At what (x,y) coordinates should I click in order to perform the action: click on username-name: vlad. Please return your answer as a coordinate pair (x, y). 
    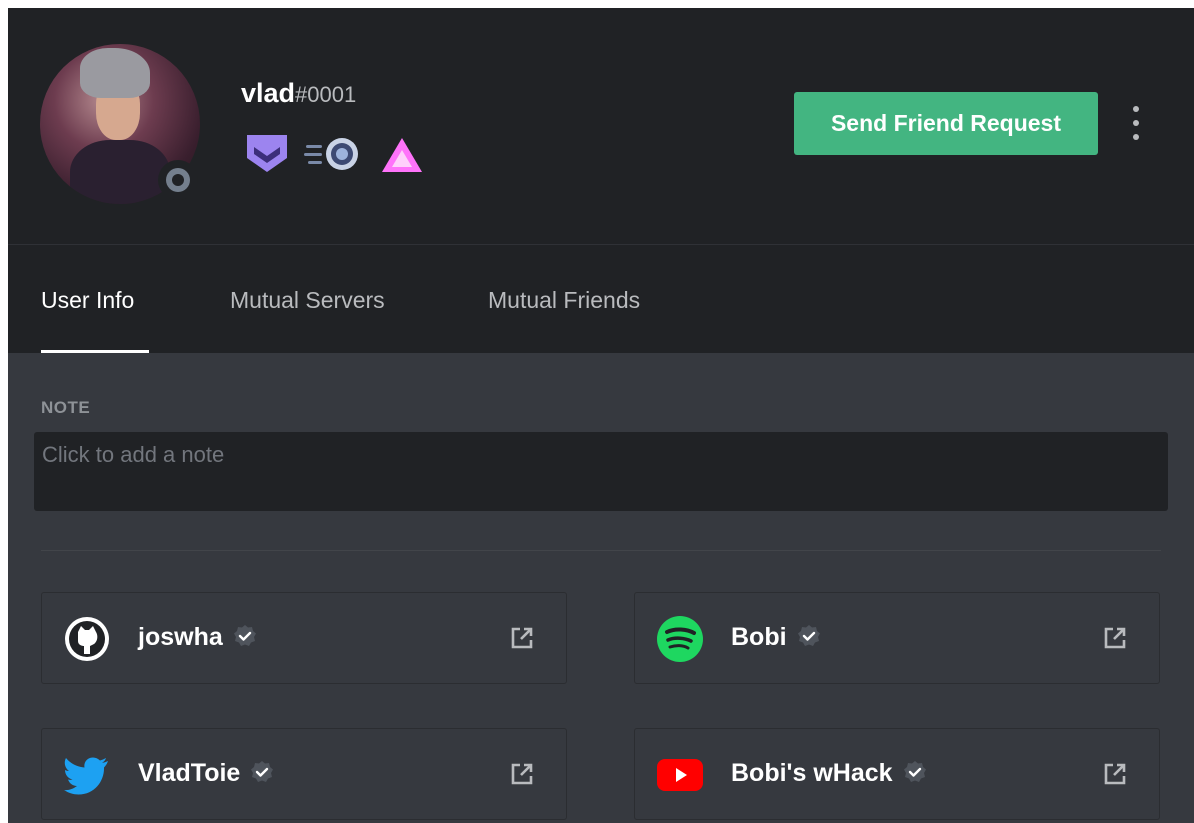
    Looking at the image, I should click on (268, 93).